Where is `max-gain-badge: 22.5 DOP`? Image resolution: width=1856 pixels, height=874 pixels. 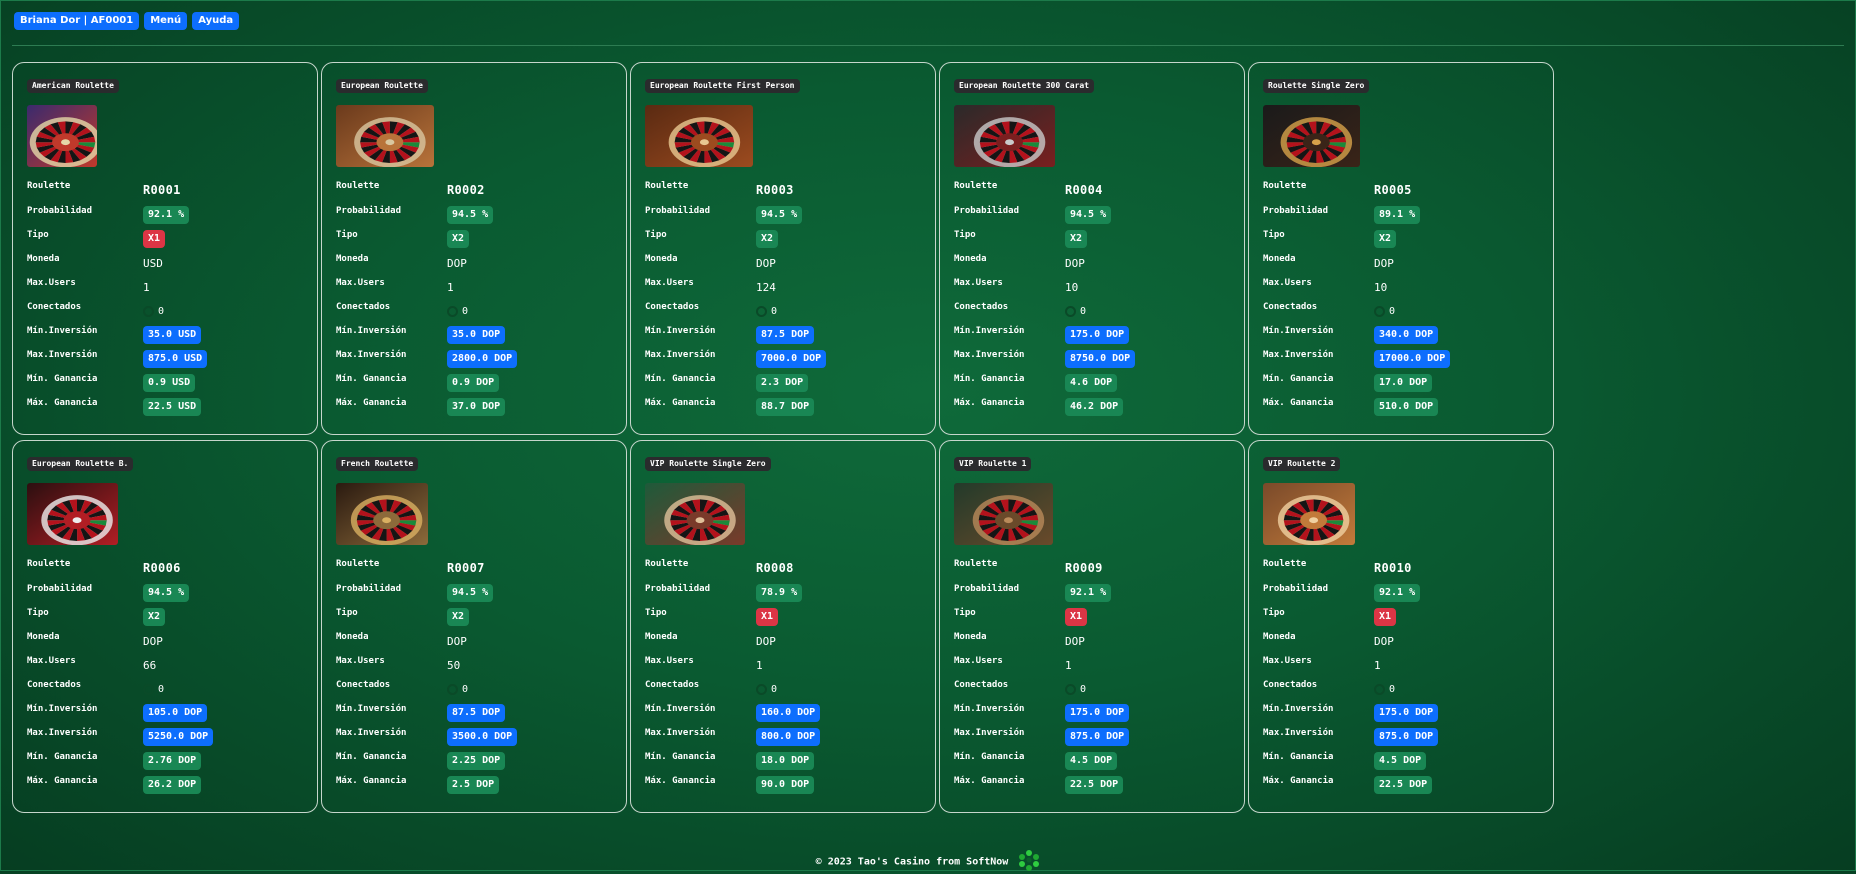 max-gain-badge: 22.5 DOP is located at coordinates (1403, 785).